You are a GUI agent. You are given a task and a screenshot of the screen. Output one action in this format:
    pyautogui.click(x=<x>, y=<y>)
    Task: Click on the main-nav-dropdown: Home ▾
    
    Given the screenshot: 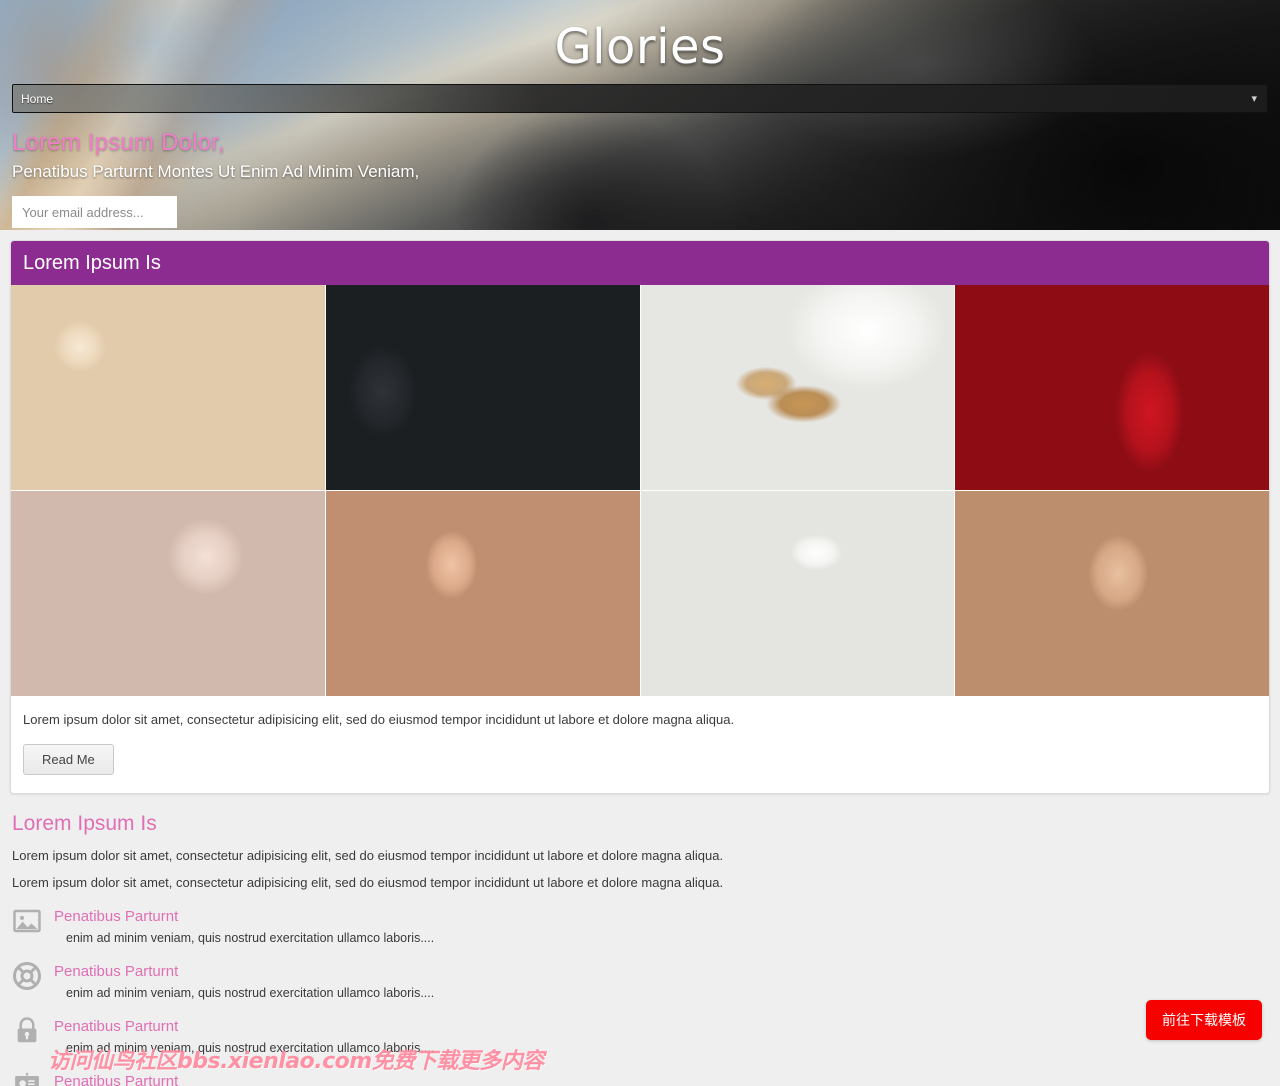 What is the action you would take?
    pyautogui.click(x=640, y=98)
    